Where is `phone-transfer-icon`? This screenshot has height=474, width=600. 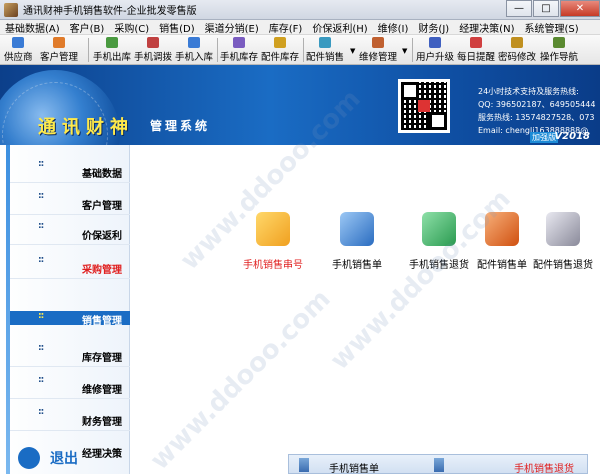 phone-transfer-icon is located at coordinates (153, 42).